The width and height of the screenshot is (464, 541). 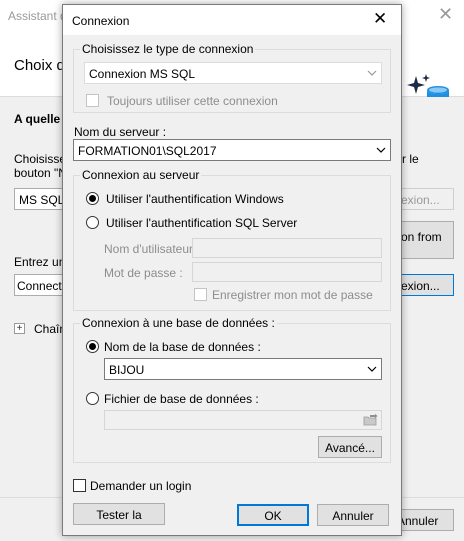 I want to click on server-name-select: FORMATION01\SQL2017, so click(x=232, y=150).